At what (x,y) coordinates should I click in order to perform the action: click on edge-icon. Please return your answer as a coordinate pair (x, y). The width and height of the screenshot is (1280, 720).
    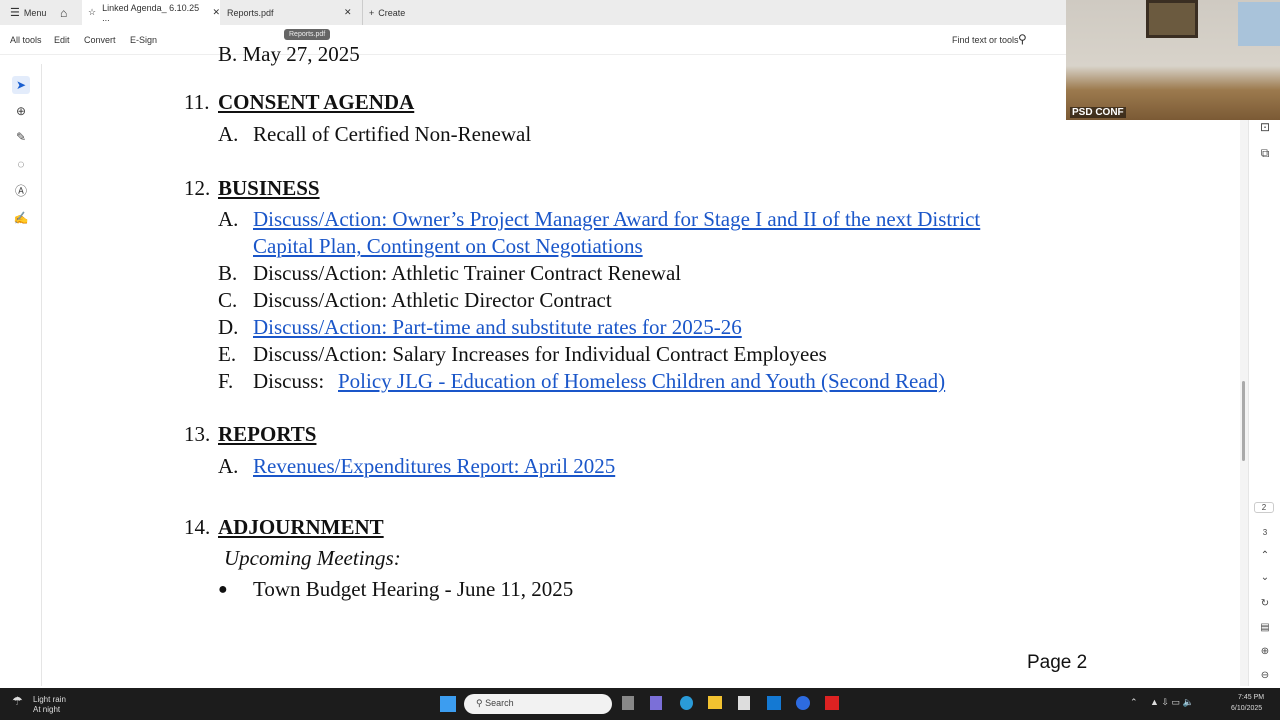
    Looking at the image, I should click on (686, 703).